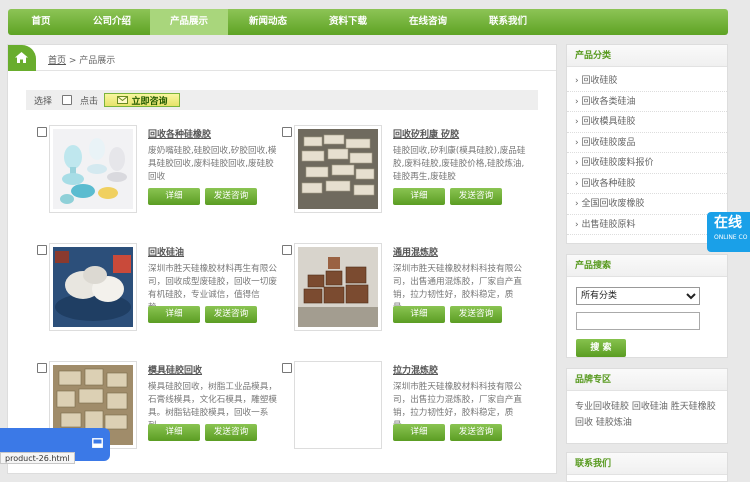 Image resolution: width=750 pixels, height=482 pixels. Describe the element at coordinates (97, 443) in the screenshot. I see `window-icon` at that location.